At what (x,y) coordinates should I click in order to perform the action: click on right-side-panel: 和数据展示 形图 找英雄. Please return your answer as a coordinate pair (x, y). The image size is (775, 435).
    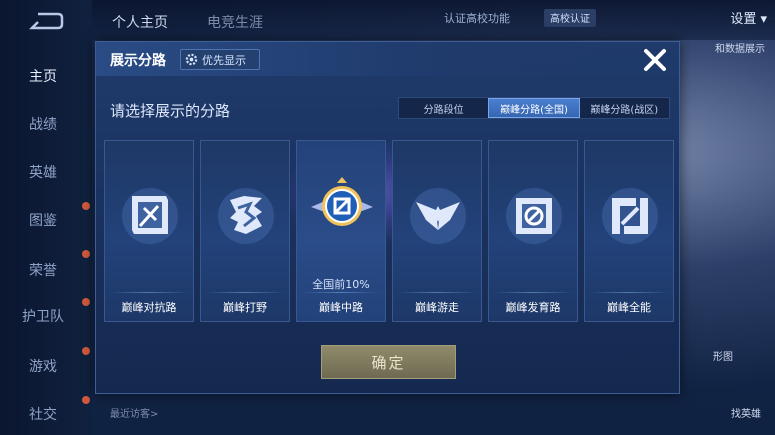
    Looking at the image, I should click on (725, 237).